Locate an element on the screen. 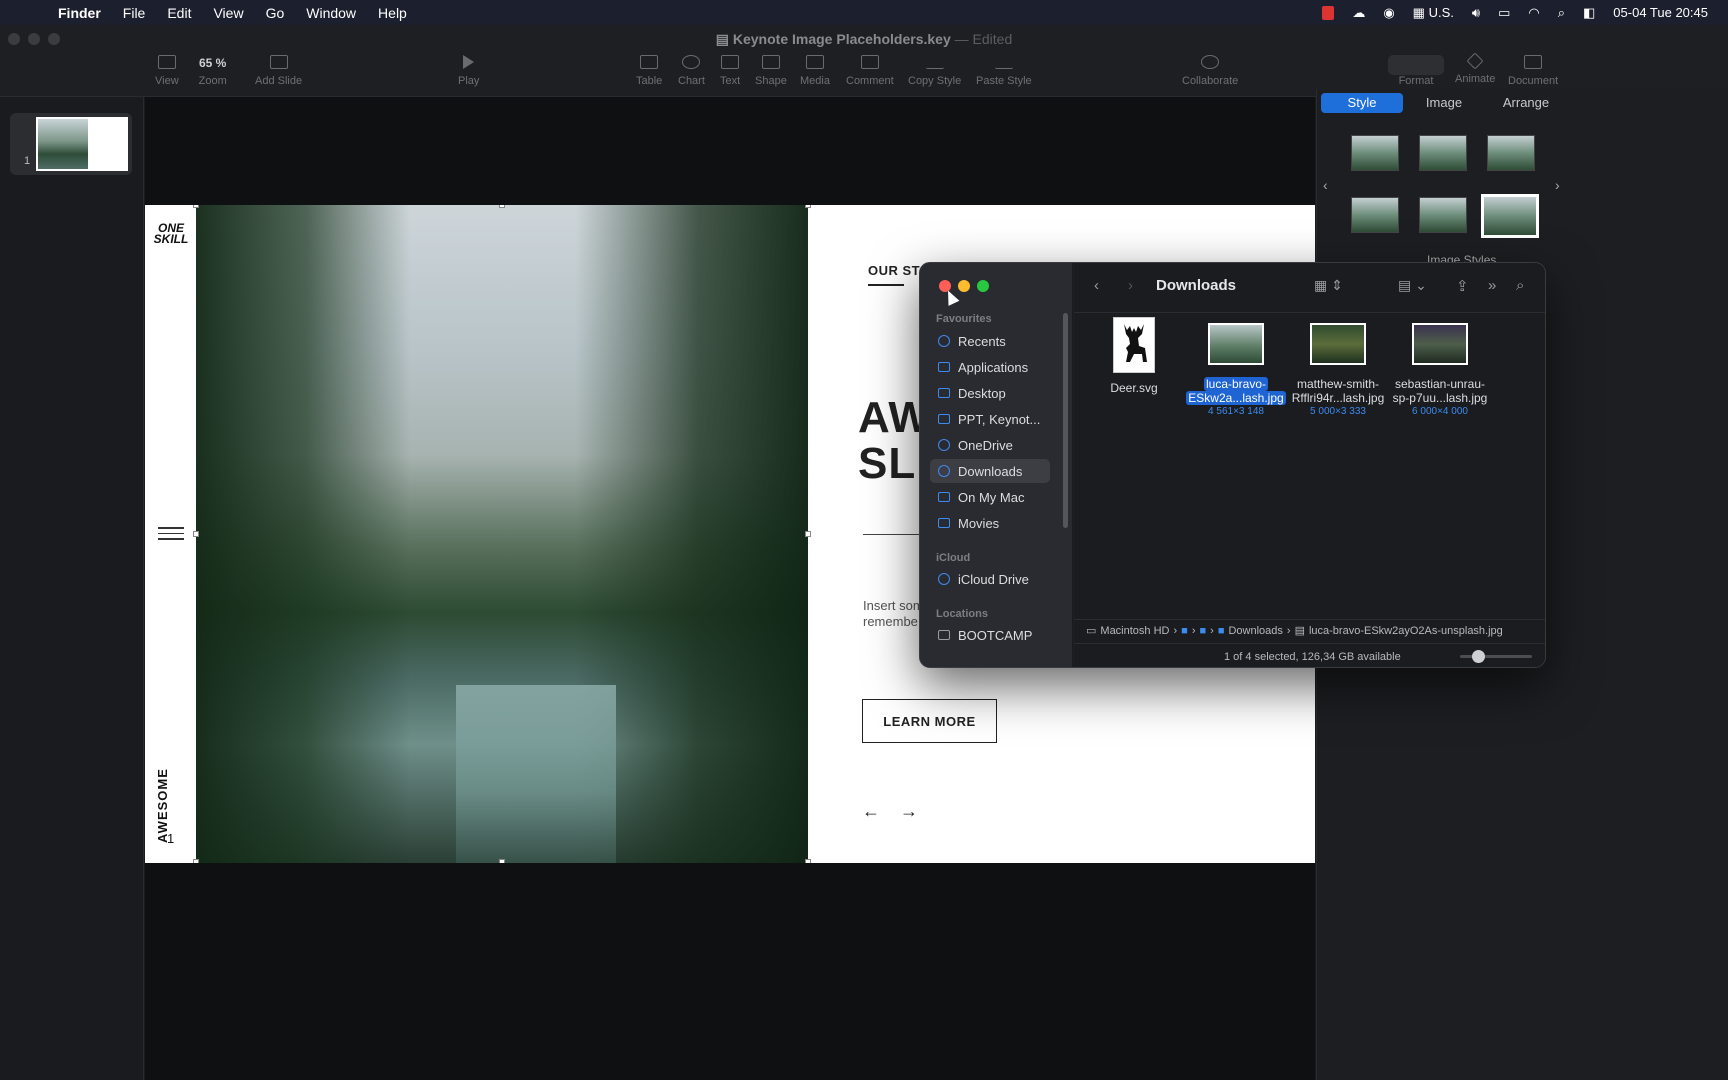 This screenshot has width=1728, height=1080. arrow-left-icon: ← is located at coordinates (871, 811).